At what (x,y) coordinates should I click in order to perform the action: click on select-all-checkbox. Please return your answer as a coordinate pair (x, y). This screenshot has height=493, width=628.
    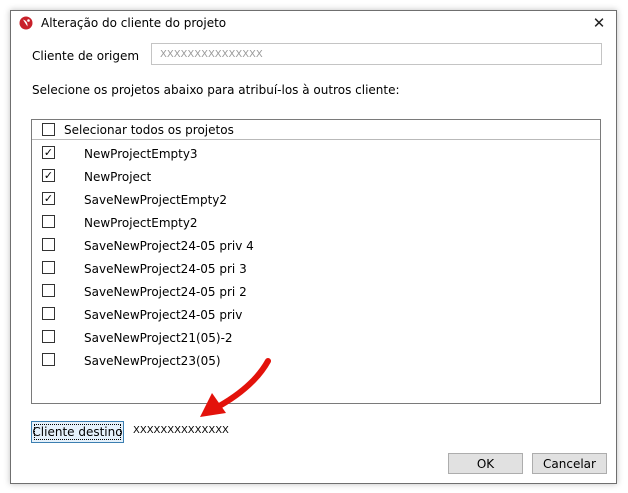
    Looking at the image, I should click on (48, 129).